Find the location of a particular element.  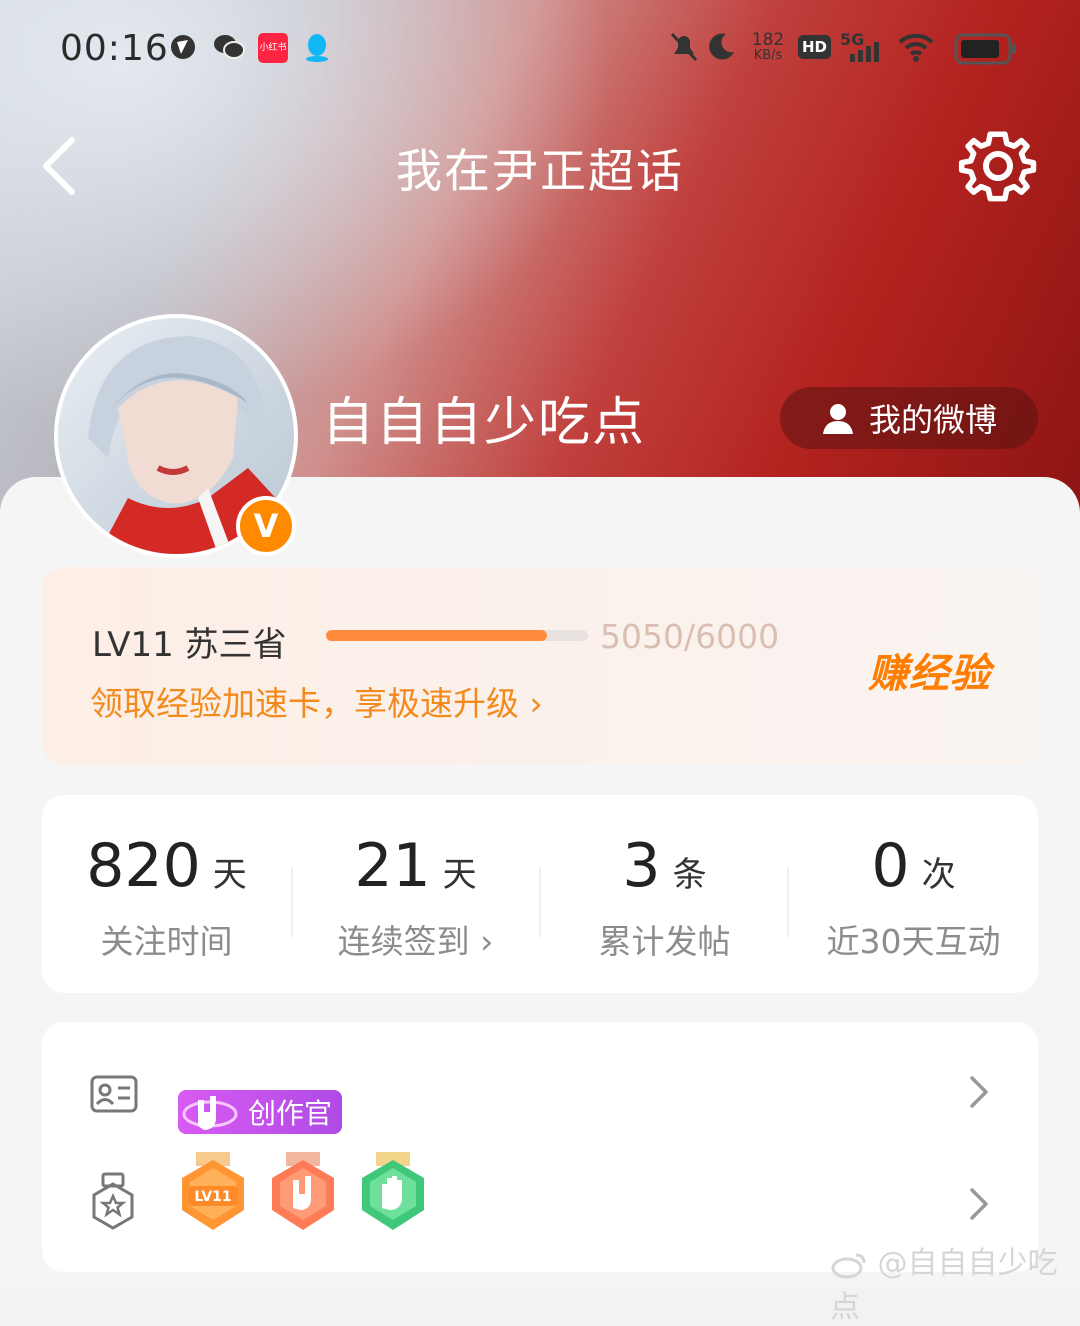

stat-interactions: 0次 近30天互动 is located at coordinates (913, 894).